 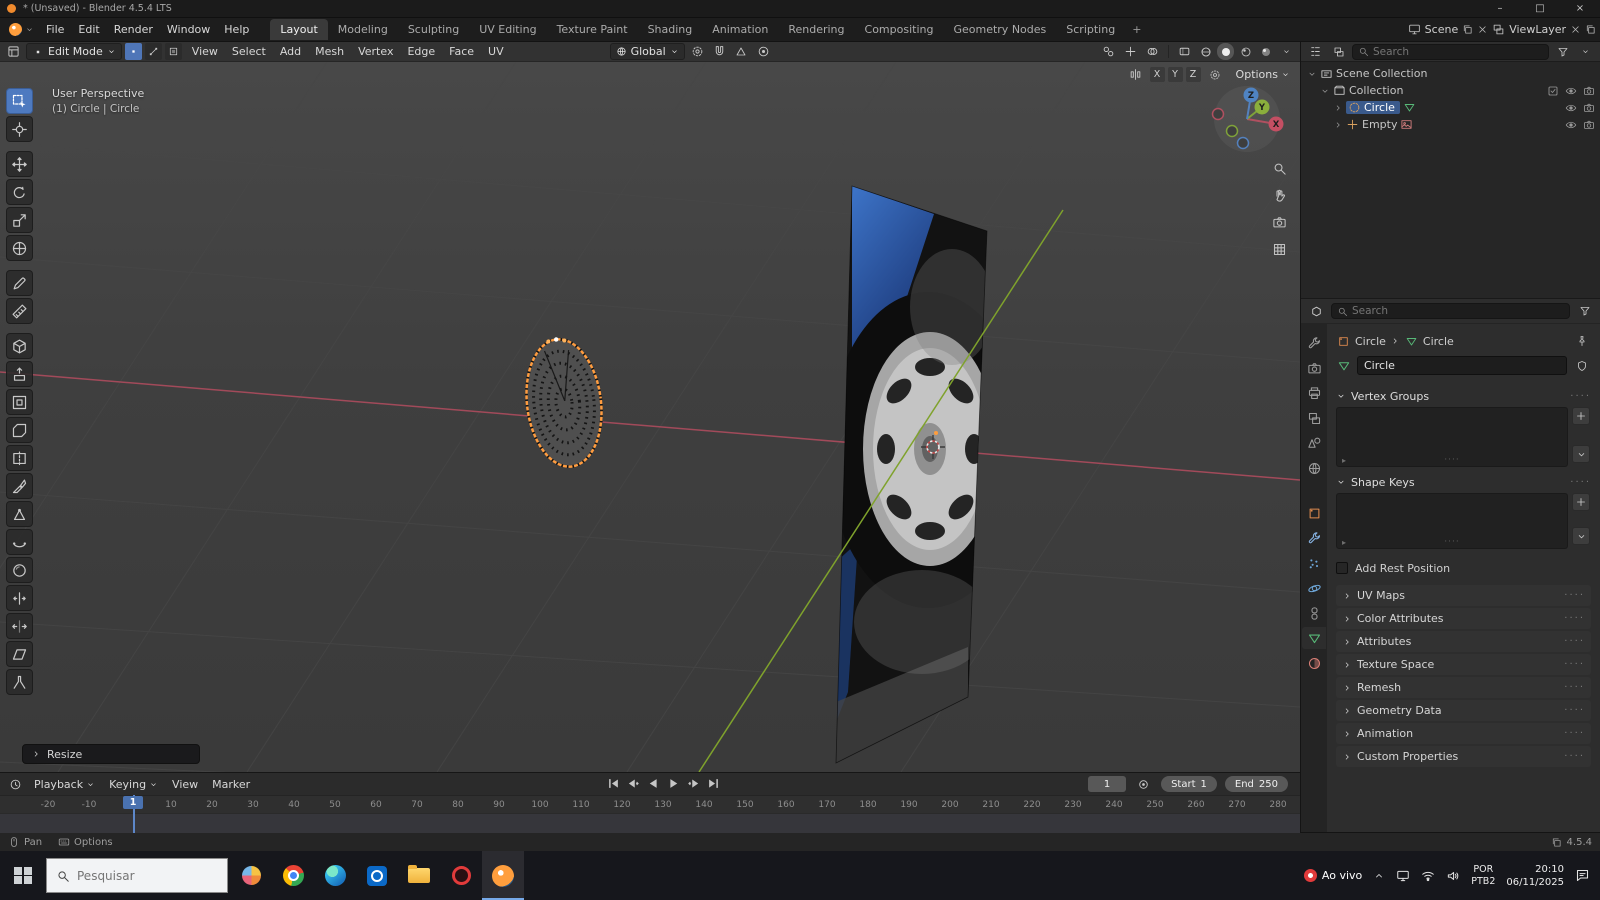 What do you see at coordinates (1458, 51) in the screenshot?
I see `outliner-search-input` at bounding box center [1458, 51].